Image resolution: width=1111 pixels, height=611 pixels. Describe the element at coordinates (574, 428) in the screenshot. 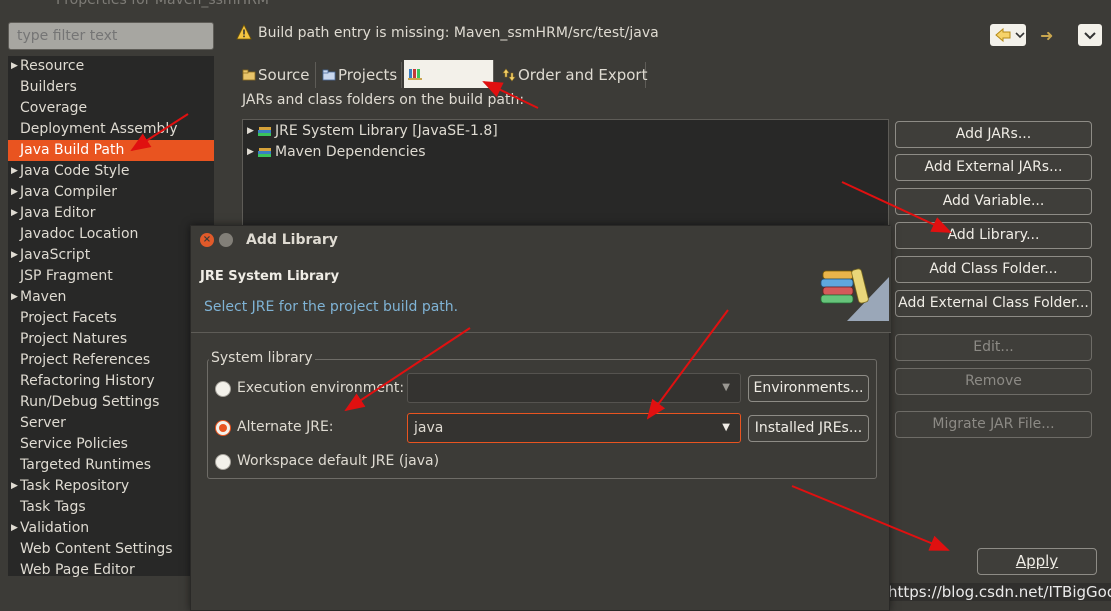

I see `alternate-jre-select: java ▼` at that location.